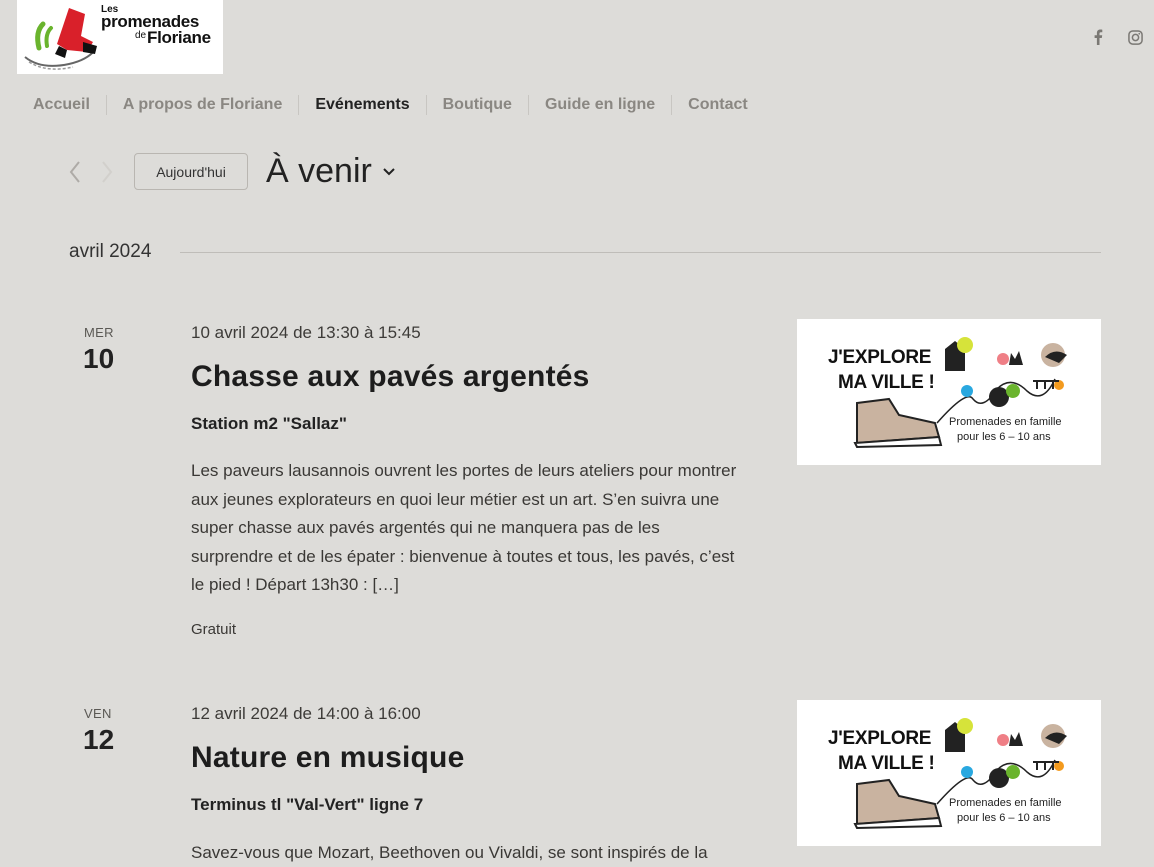 The width and height of the screenshot is (1154, 867). Describe the element at coordinates (201, 105) in the screenshot. I see `nav-item-a-propos: A propos de Floriane` at that location.